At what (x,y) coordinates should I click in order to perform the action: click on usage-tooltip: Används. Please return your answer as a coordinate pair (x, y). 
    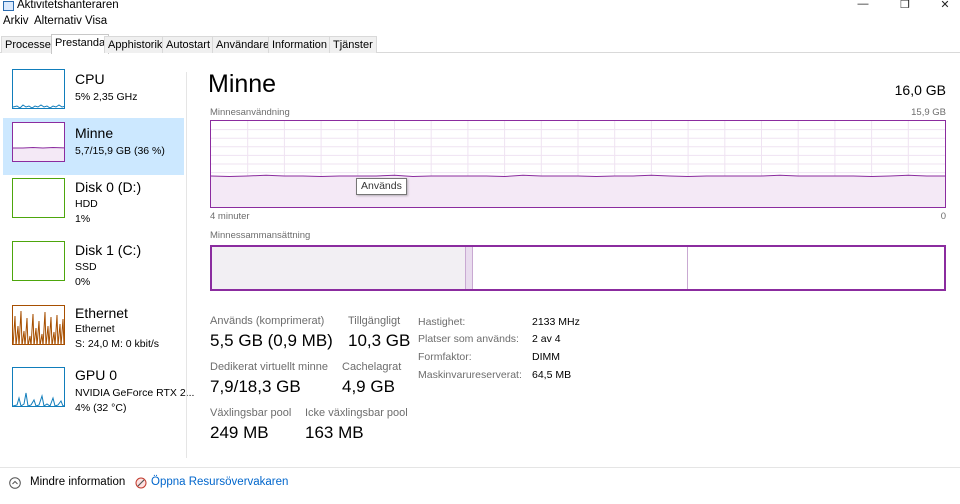
    Looking at the image, I should click on (381, 186).